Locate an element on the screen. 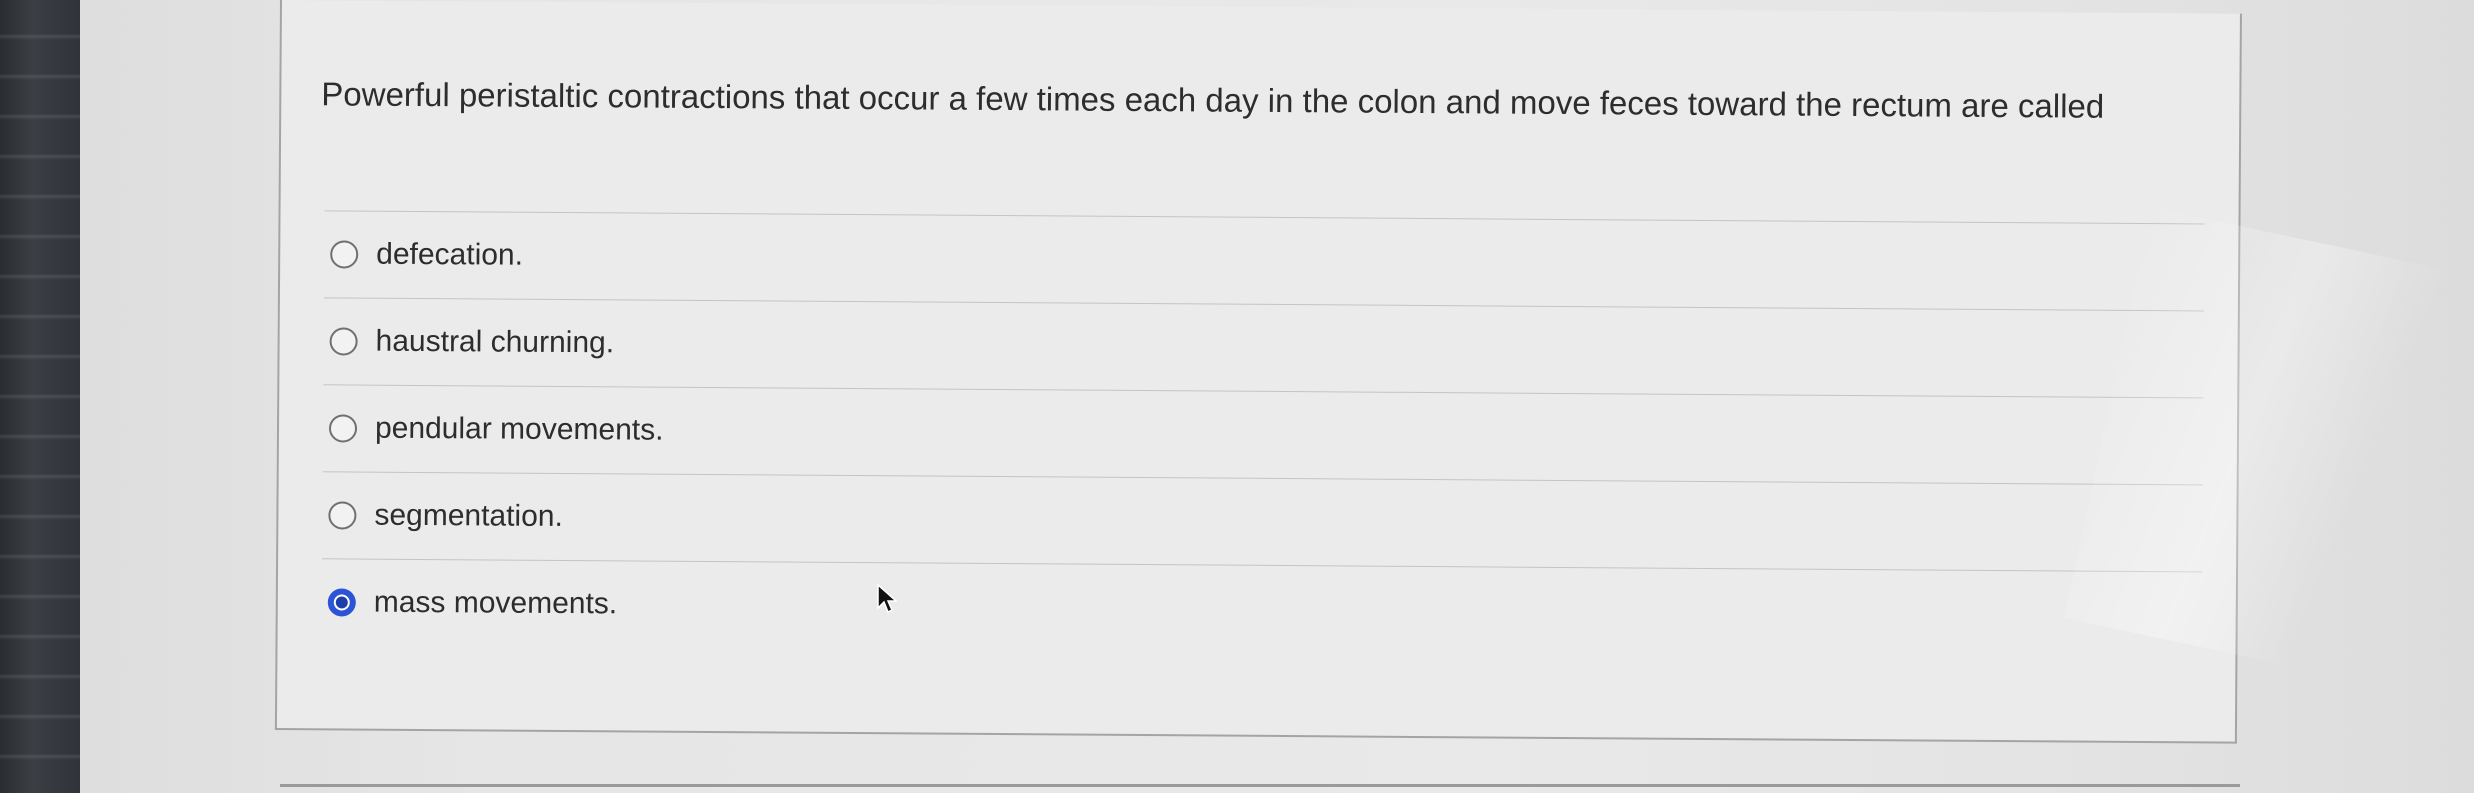 This screenshot has height=793, width=2474. radio-button-selected is located at coordinates (341, 602).